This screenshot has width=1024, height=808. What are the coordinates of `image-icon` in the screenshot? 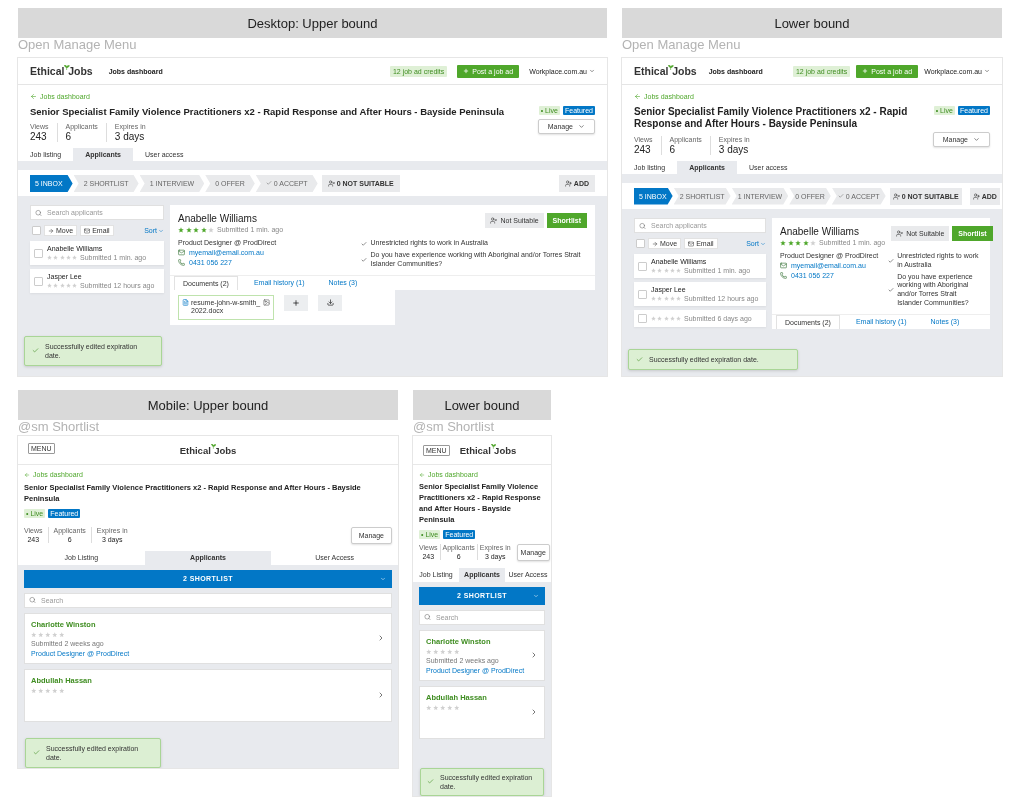 It's located at (266, 302).